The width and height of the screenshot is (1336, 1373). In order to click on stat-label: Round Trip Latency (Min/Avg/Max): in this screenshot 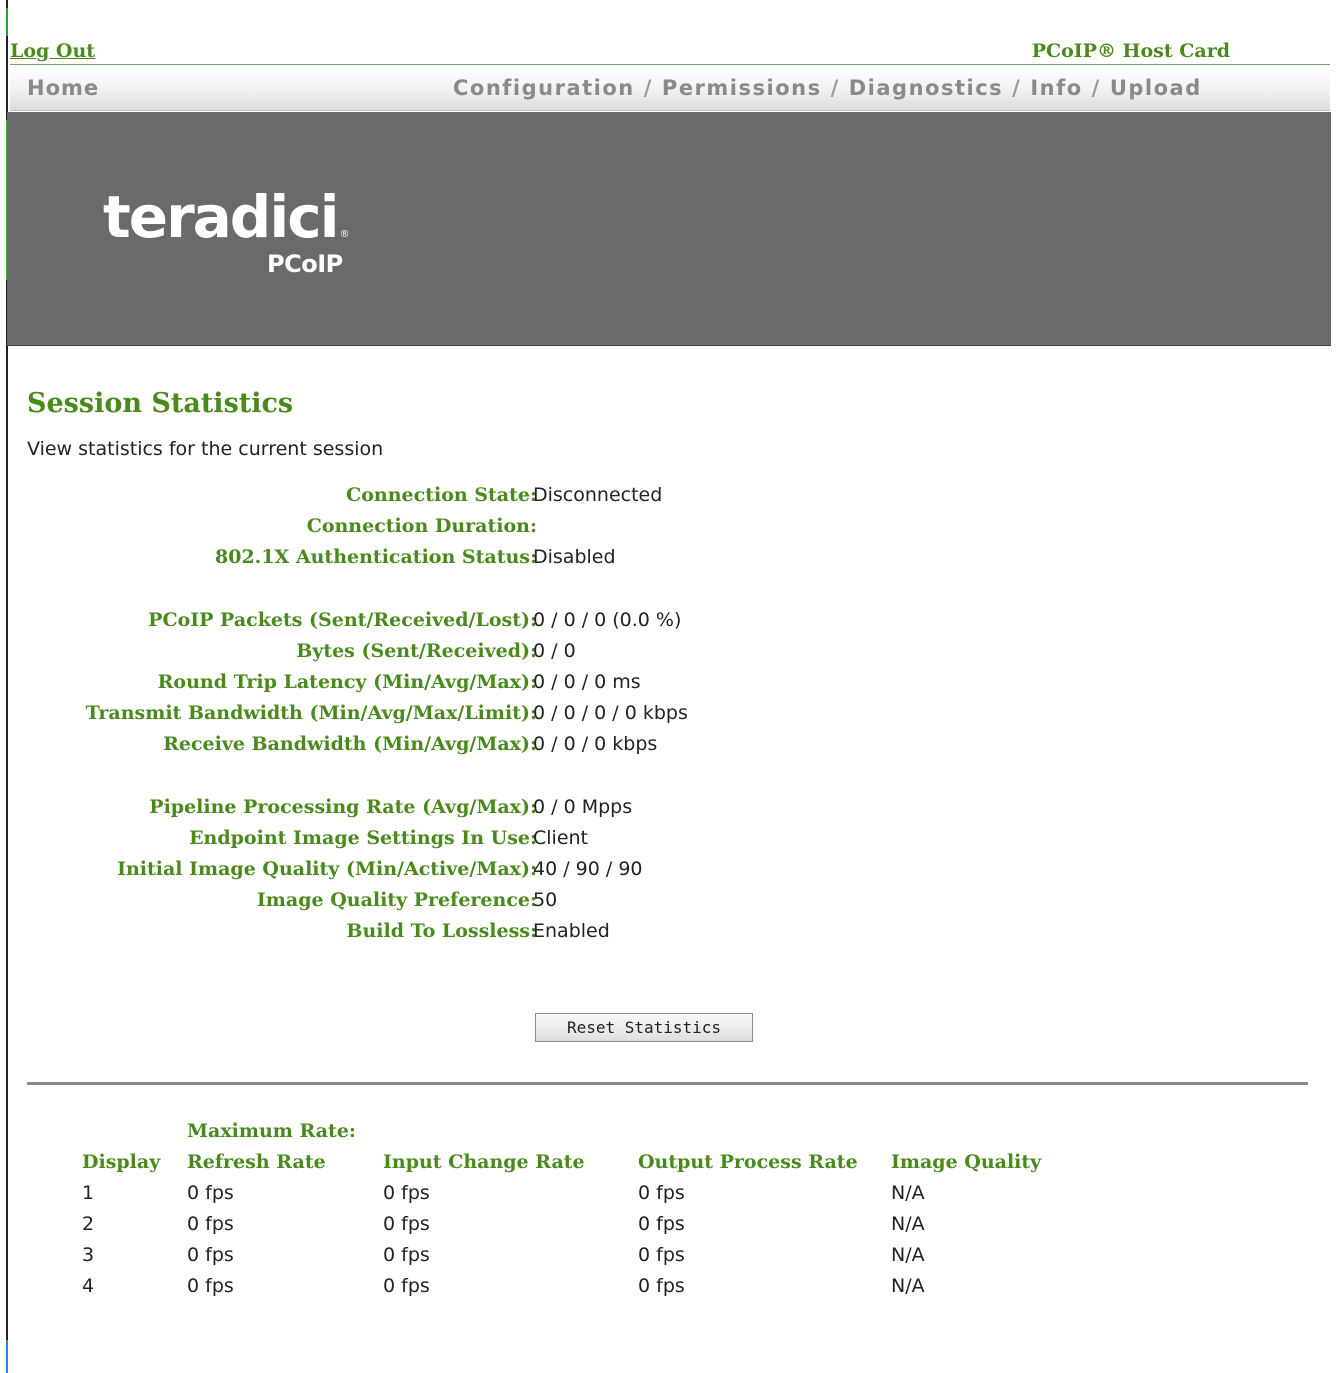, I will do `click(347, 682)`.